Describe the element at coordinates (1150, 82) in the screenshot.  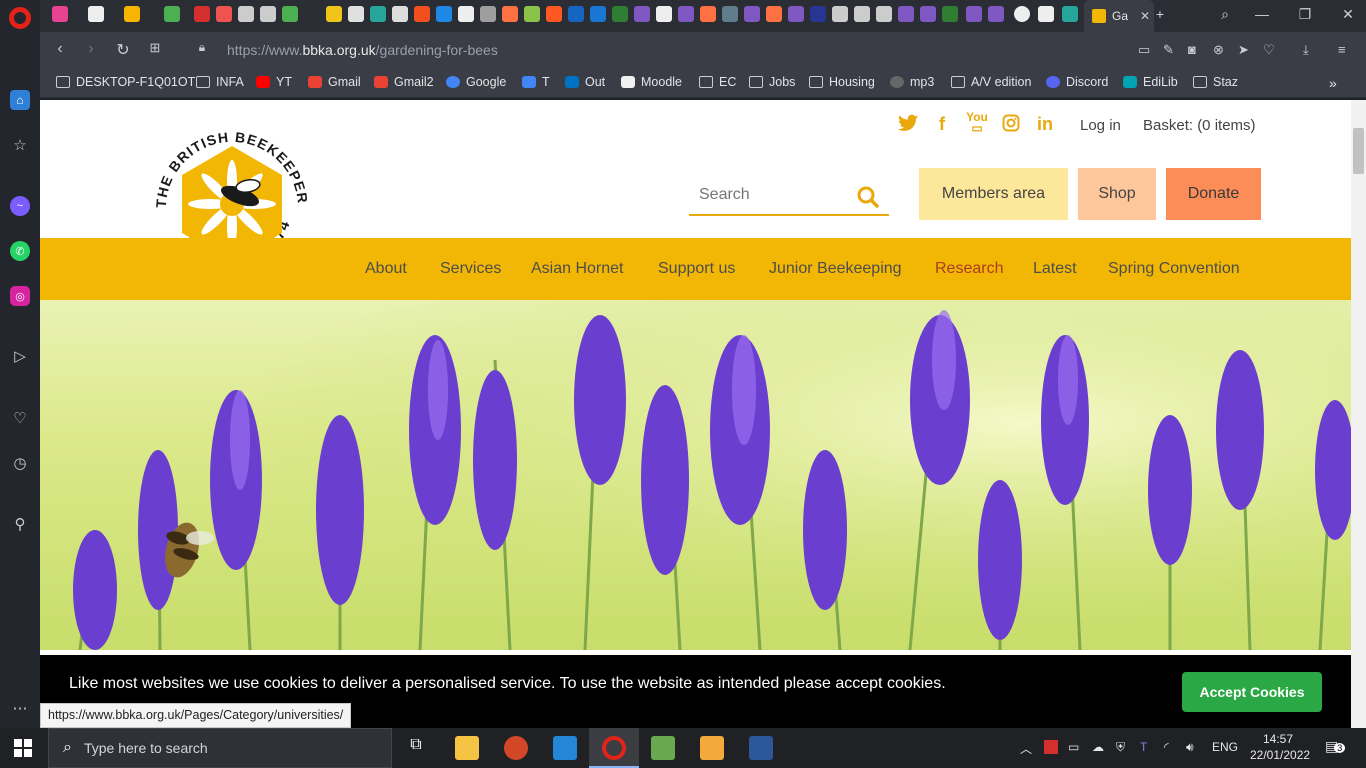
I see `bookmark-item: EdiLib` at that location.